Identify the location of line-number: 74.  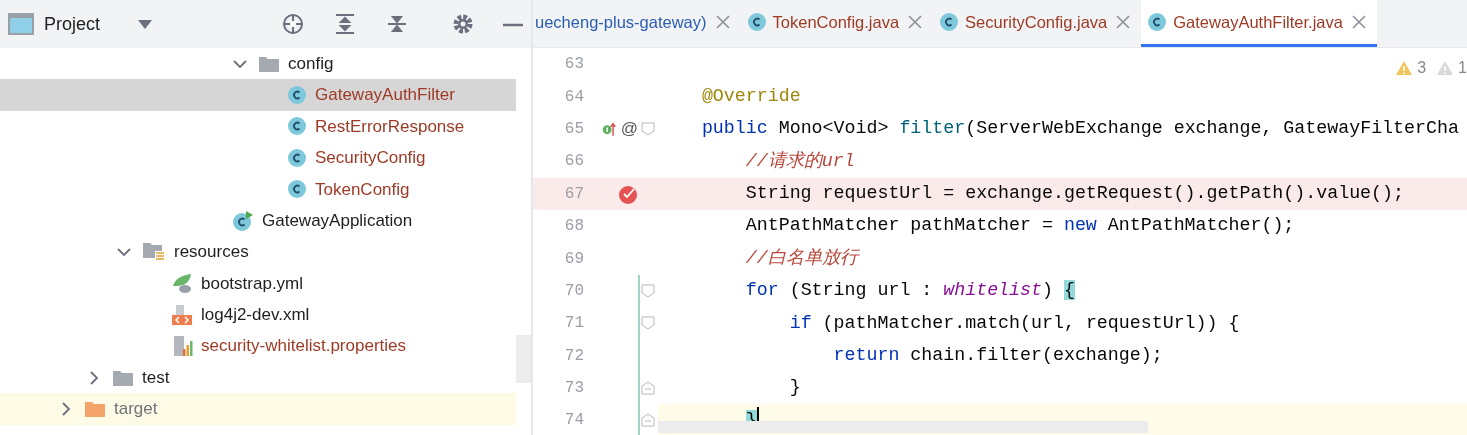
(574, 421).